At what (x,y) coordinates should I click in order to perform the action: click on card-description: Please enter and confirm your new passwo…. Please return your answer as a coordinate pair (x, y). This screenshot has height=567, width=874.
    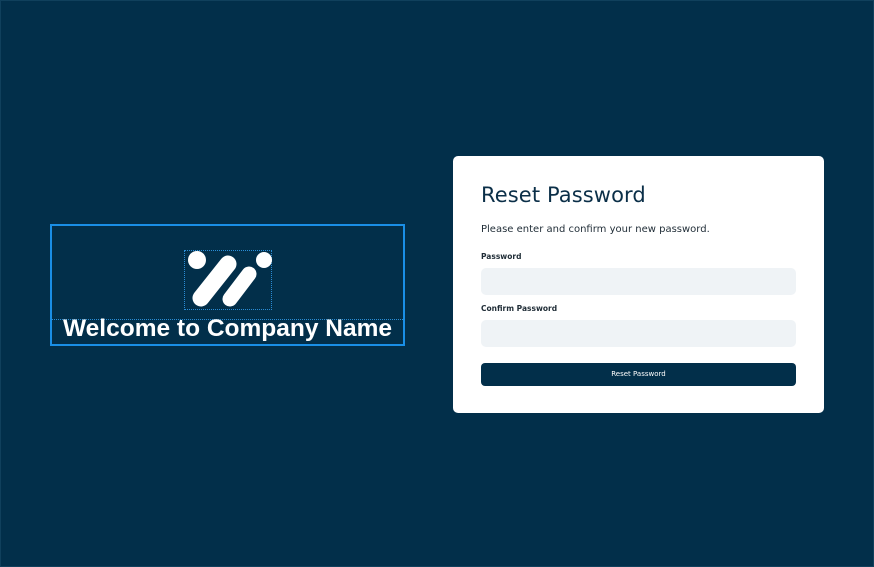
    Looking at the image, I should click on (595, 229).